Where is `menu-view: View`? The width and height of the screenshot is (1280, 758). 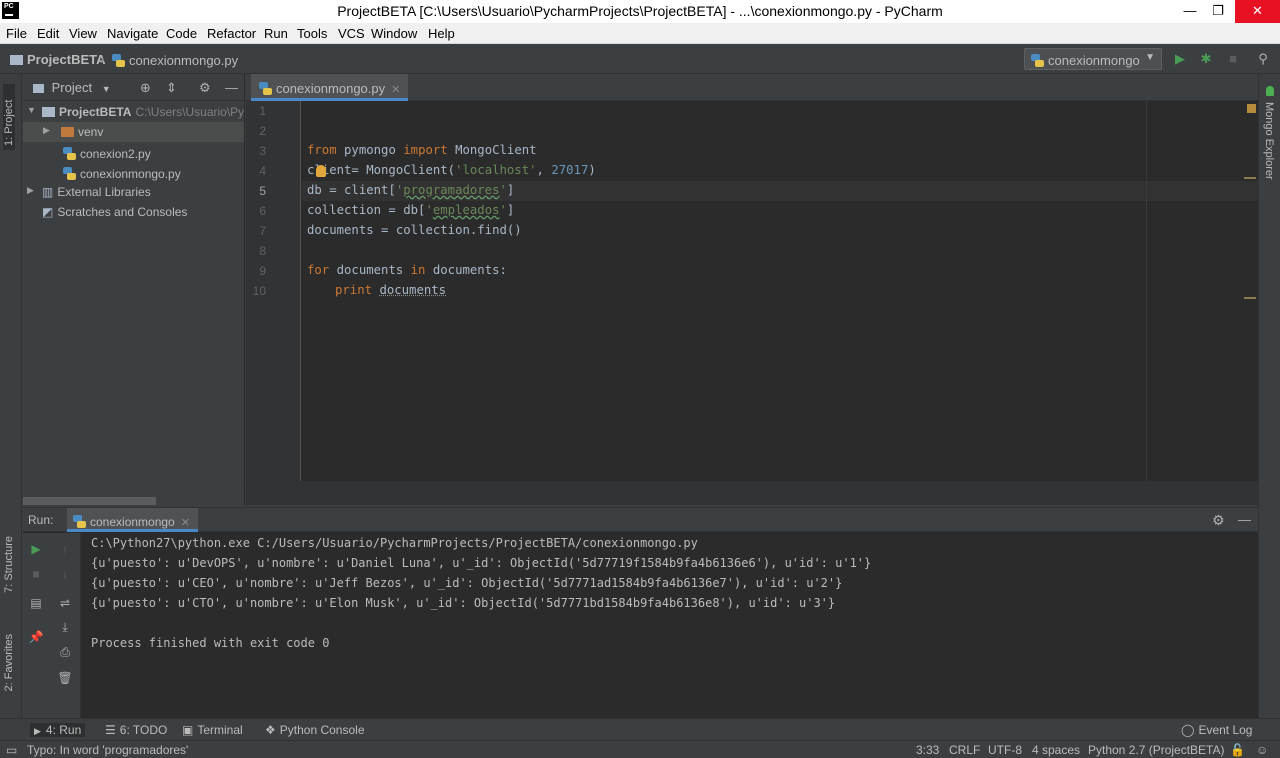
menu-view: View is located at coordinates (83, 33).